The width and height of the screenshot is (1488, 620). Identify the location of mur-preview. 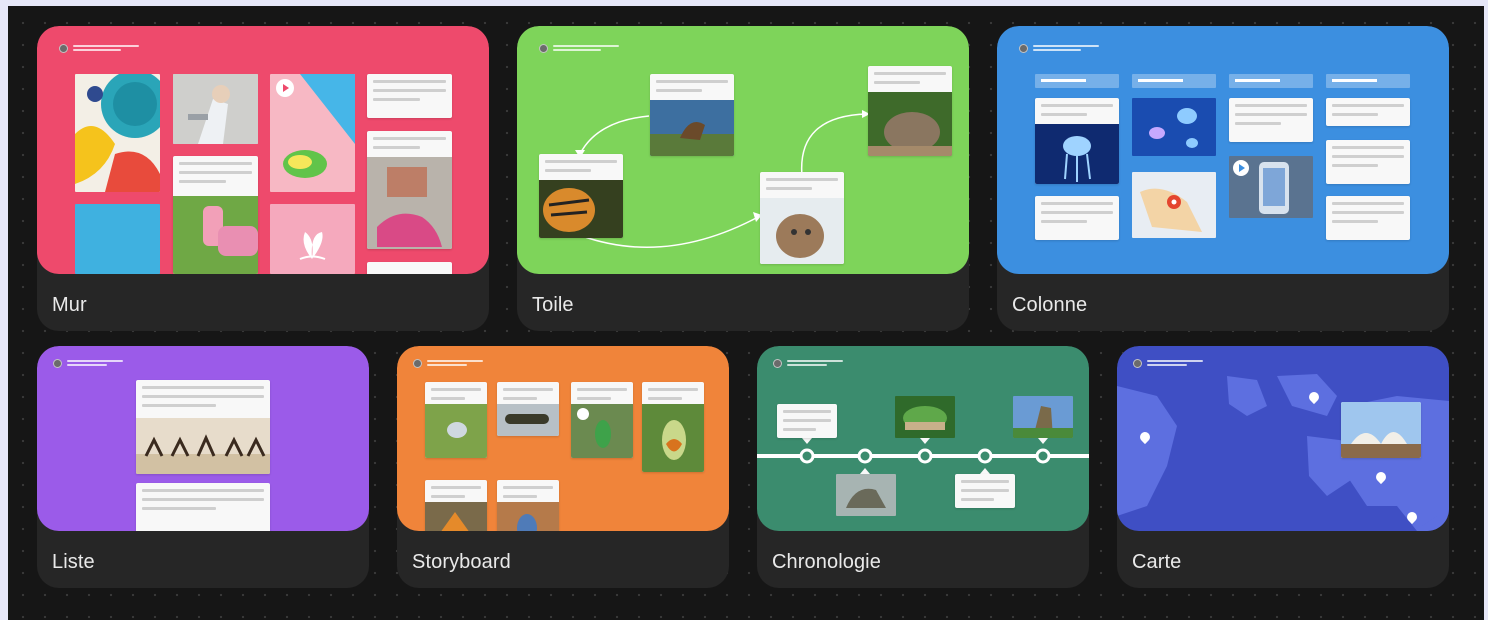
(263, 150).